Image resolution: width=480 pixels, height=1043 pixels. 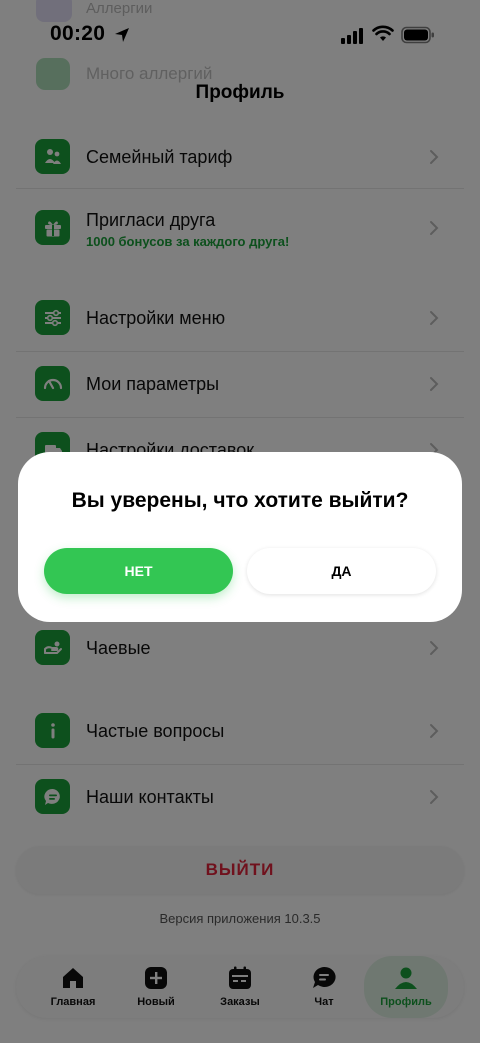 What do you see at coordinates (341, 571) in the screenshot?
I see `yes-button: ДА` at bounding box center [341, 571].